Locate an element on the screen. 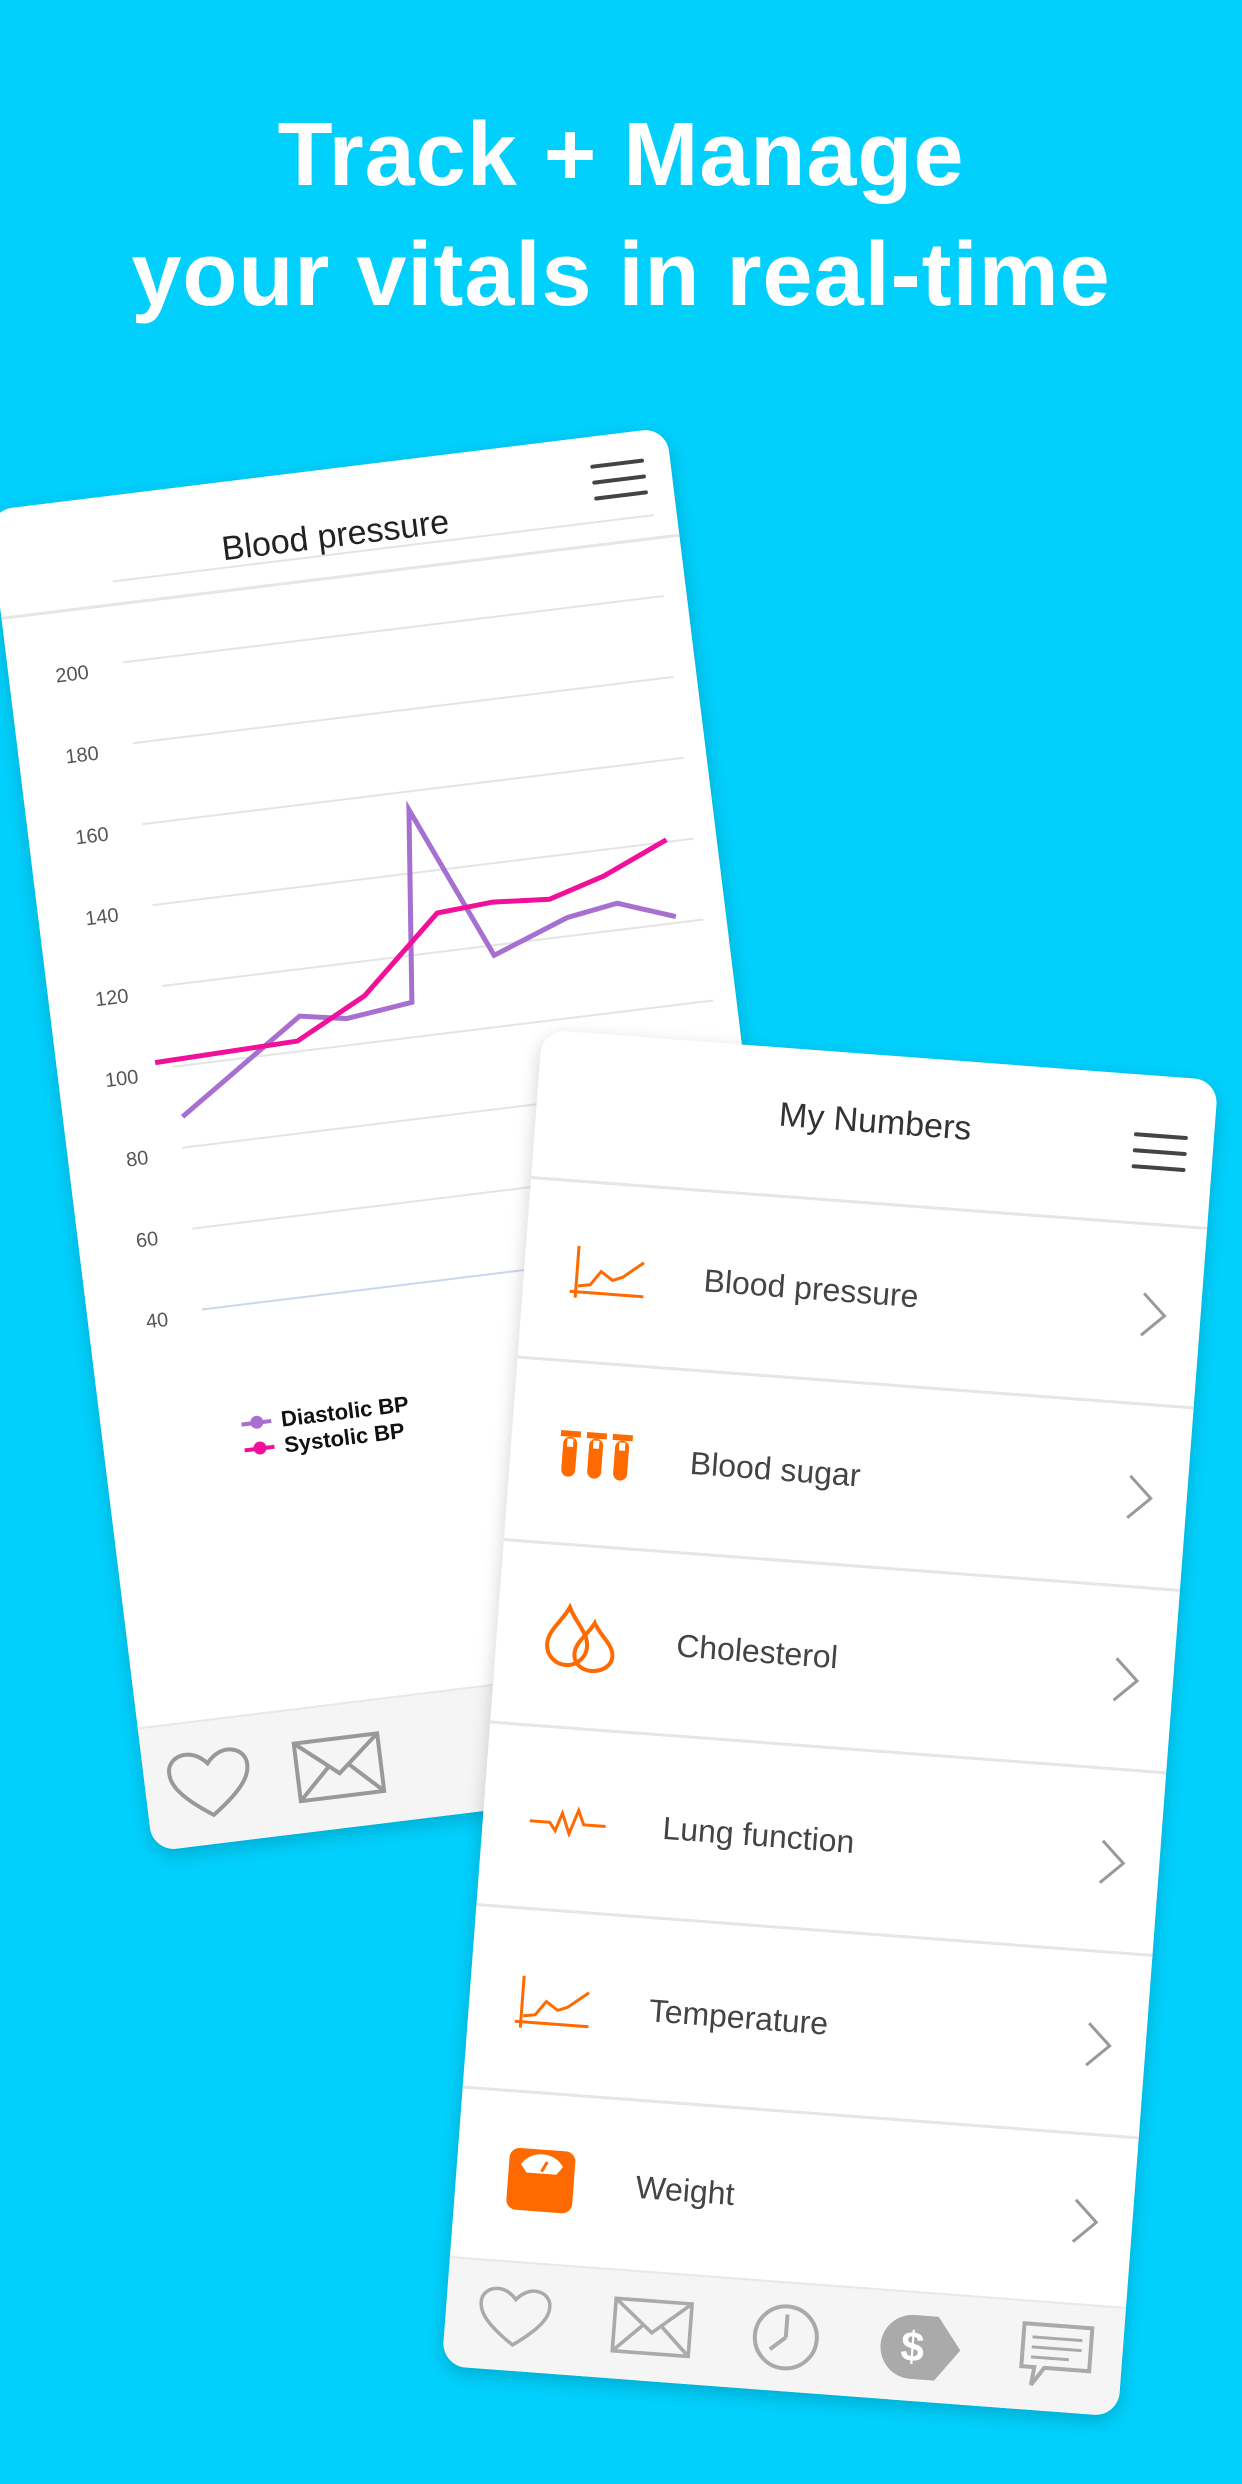  page-title: My Numbers is located at coordinates (875, 1121).